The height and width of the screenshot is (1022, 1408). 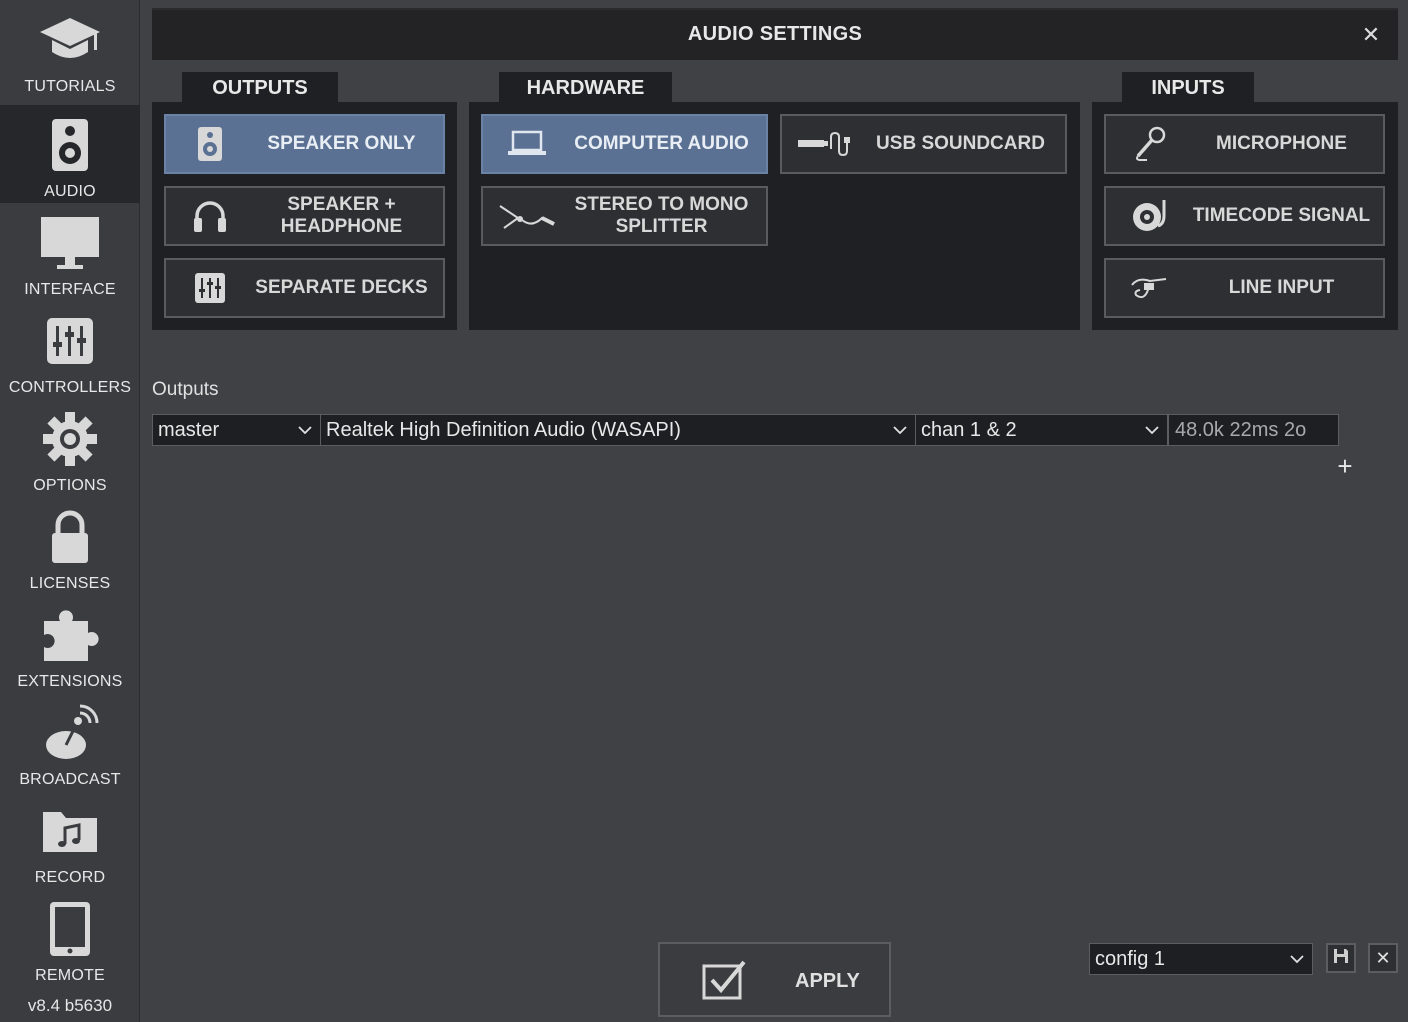 I want to click on label-line-1: STEREO TO MONO, so click(x=661, y=204).